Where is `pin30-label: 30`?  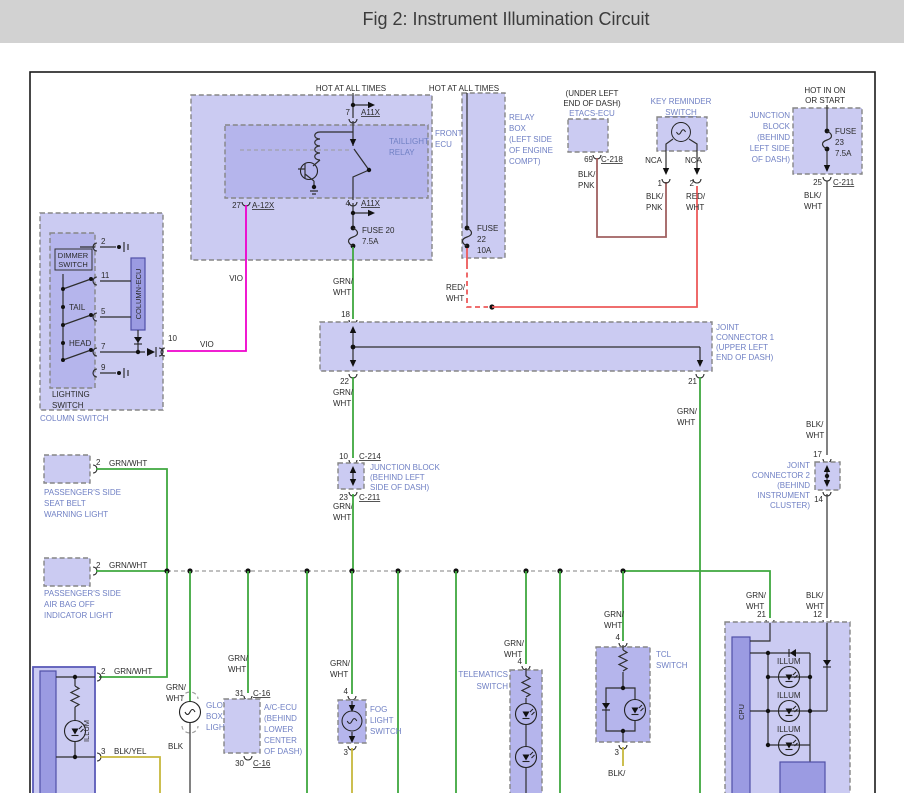 pin30-label: 30 is located at coordinates (239, 763).